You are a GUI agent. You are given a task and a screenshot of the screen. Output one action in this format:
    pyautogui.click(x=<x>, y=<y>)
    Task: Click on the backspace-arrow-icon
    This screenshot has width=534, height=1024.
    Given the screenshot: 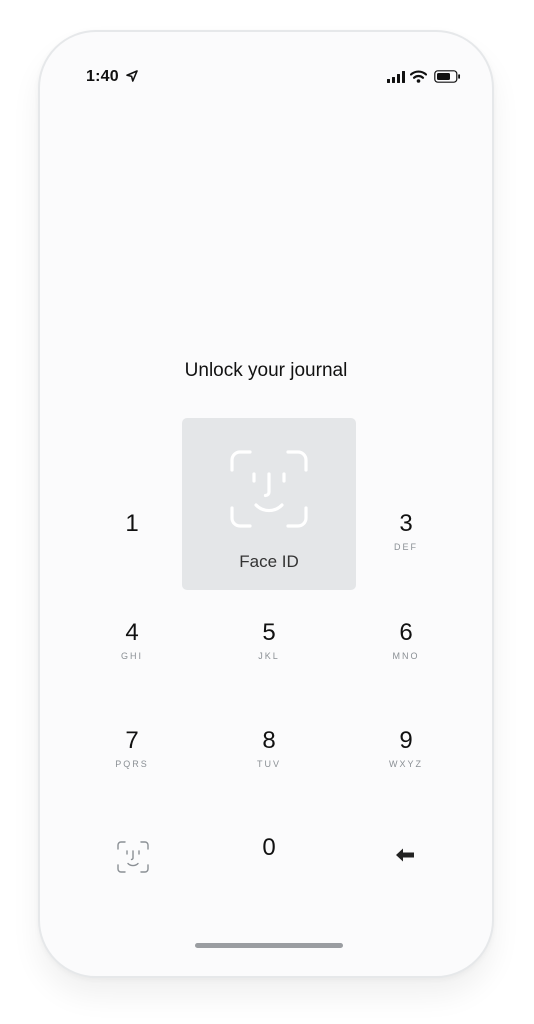 What is the action you would take?
    pyautogui.click(x=405, y=855)
    